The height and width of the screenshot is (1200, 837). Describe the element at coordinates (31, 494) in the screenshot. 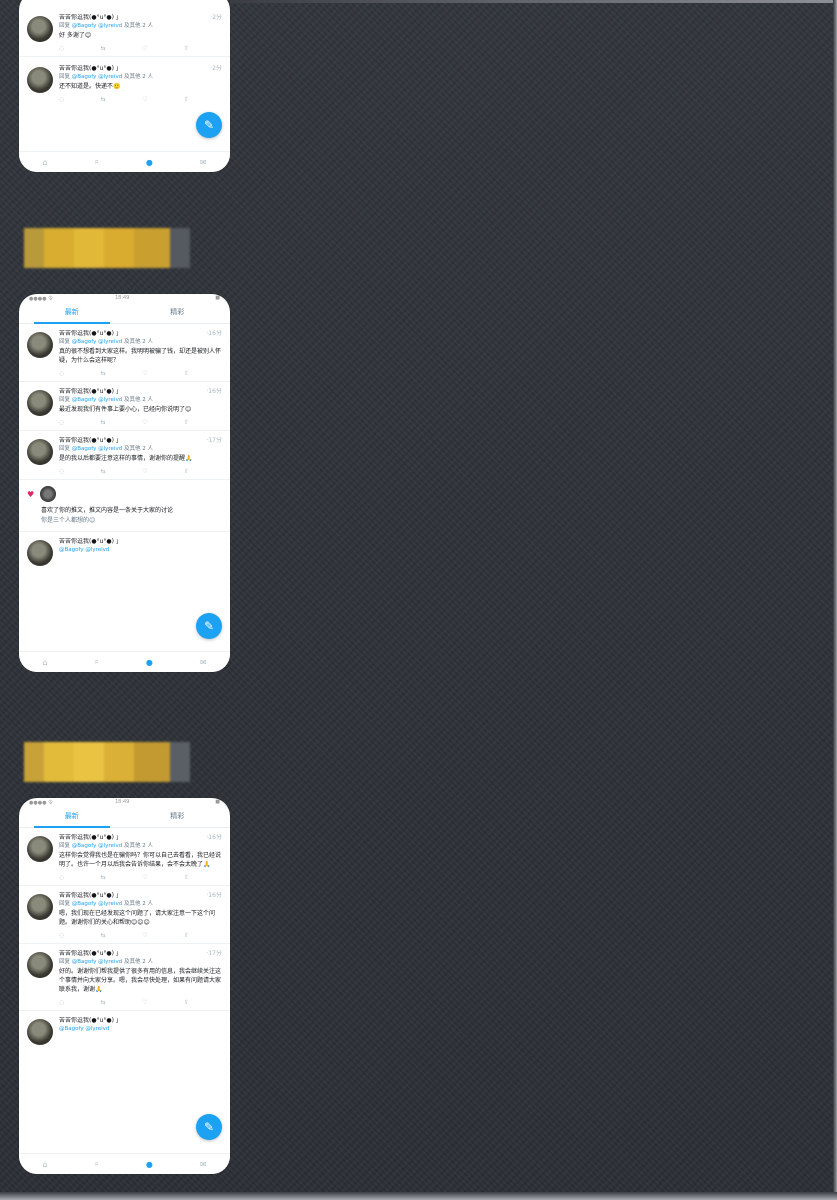

I see `heart-icon: ♥` at that location.